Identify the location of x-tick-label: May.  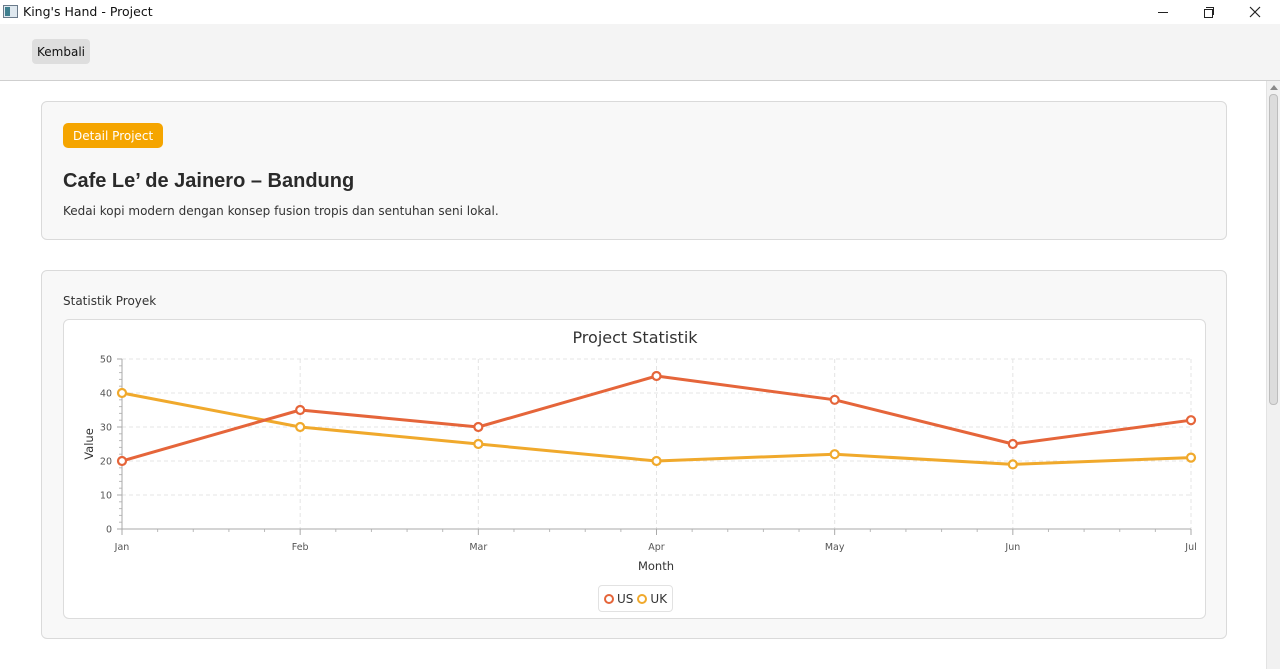
(835, 547).